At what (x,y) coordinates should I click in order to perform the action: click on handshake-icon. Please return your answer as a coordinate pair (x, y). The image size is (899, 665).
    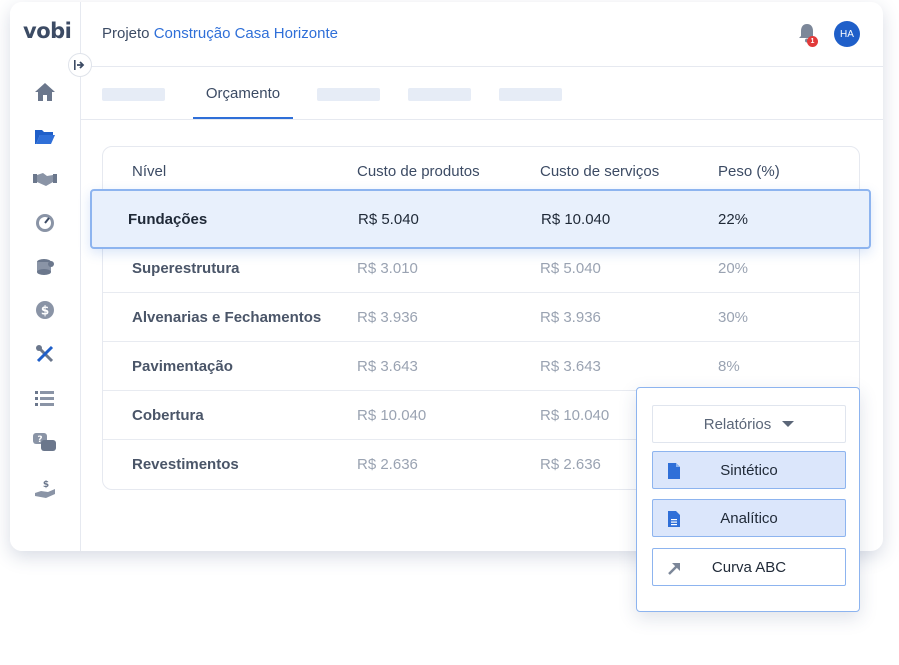
    Looking at the image, I should click on (45, 179).